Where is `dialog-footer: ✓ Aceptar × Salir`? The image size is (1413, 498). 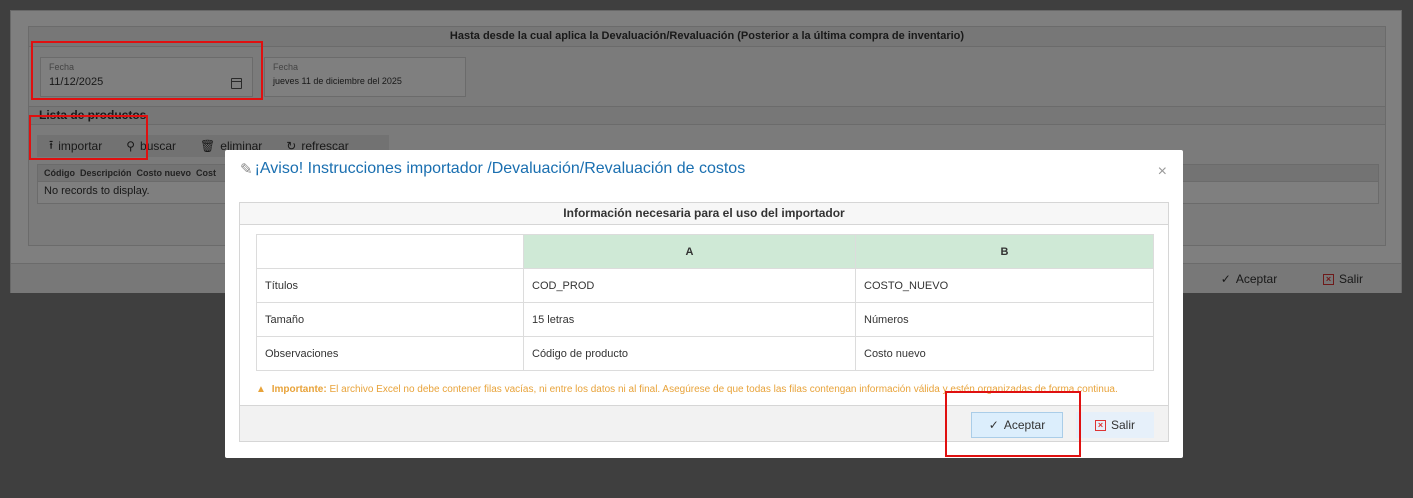
dialog-footer: ✓ Aceptar × Salir is located at coordinates (704, 423).